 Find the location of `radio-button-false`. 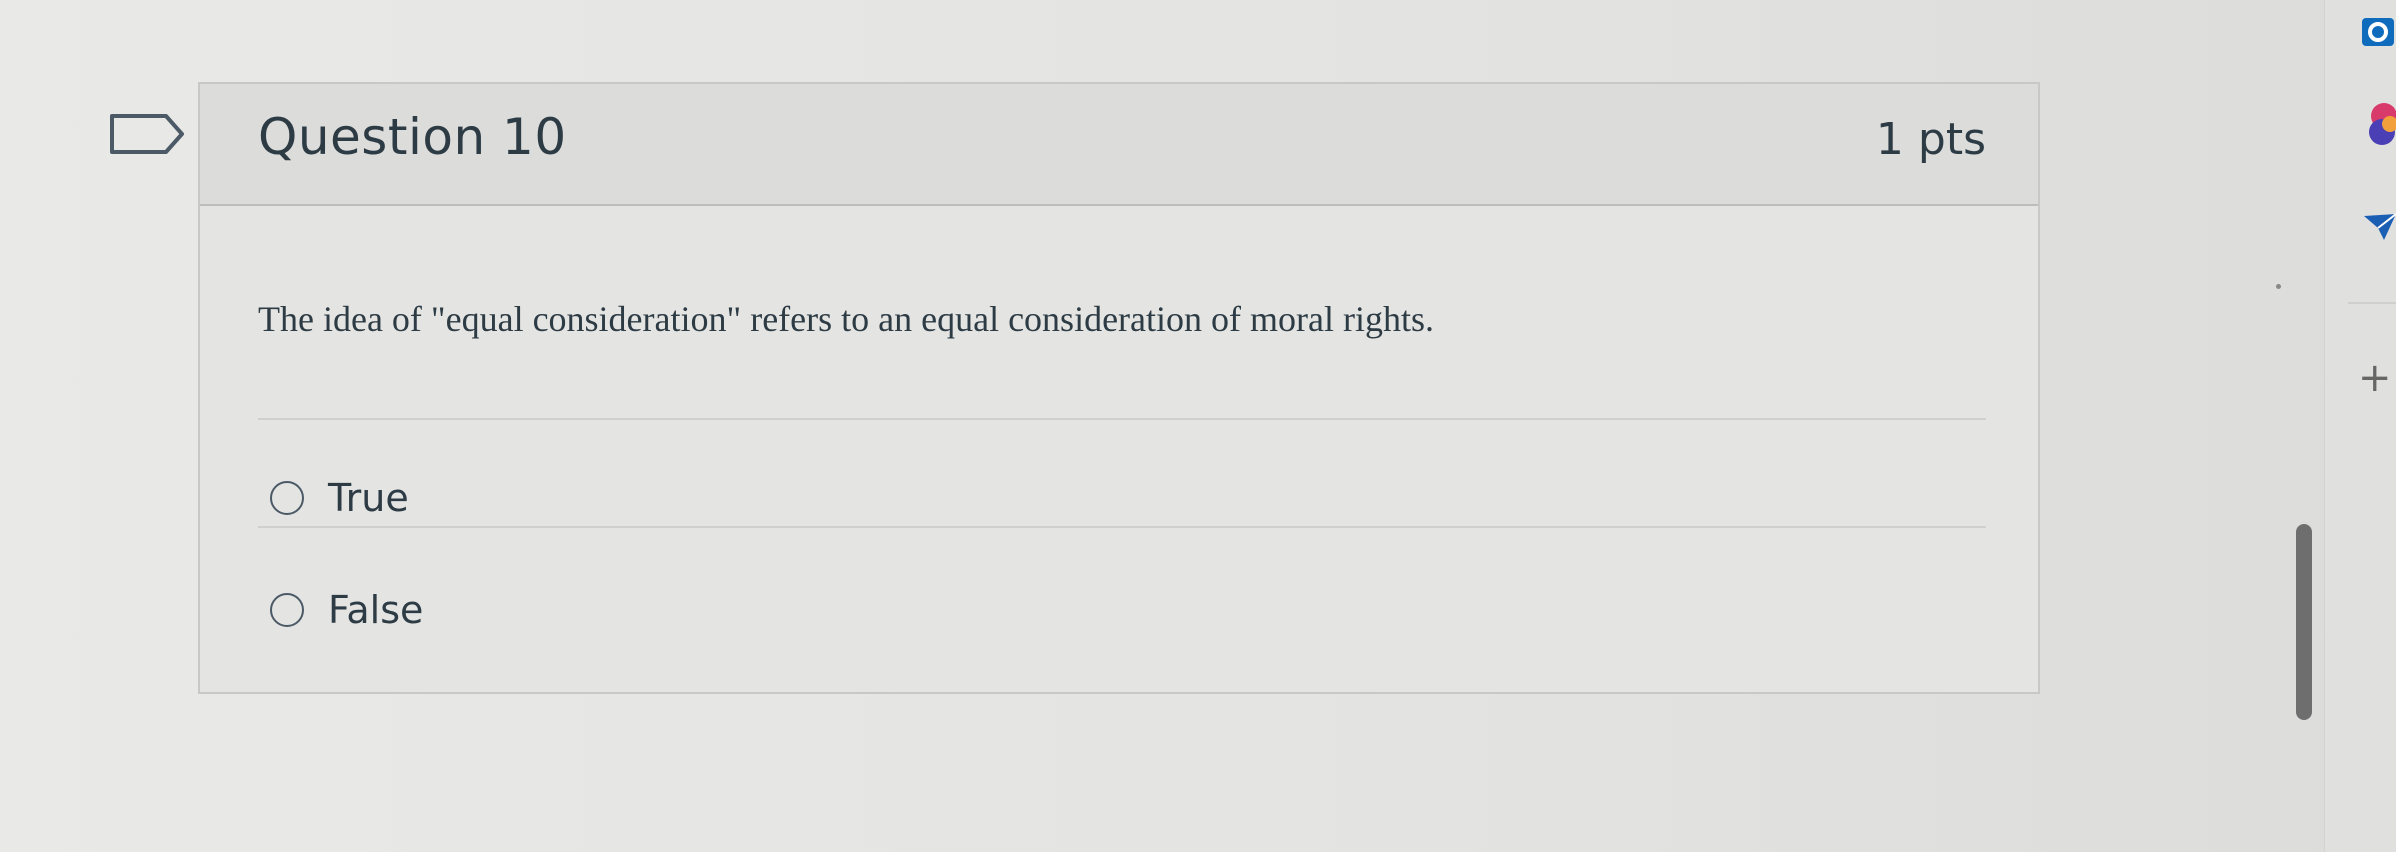

radio-button-false is located at coordinates (287, 610).